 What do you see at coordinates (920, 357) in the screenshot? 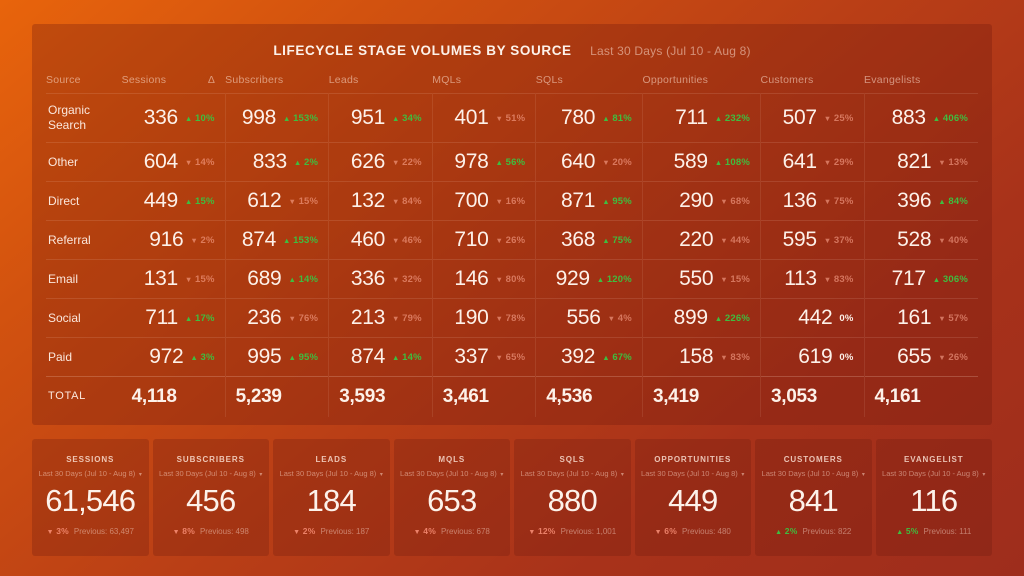
I see `metric-cell: 655 ▼ 26%` at bounding box center [920, 357].